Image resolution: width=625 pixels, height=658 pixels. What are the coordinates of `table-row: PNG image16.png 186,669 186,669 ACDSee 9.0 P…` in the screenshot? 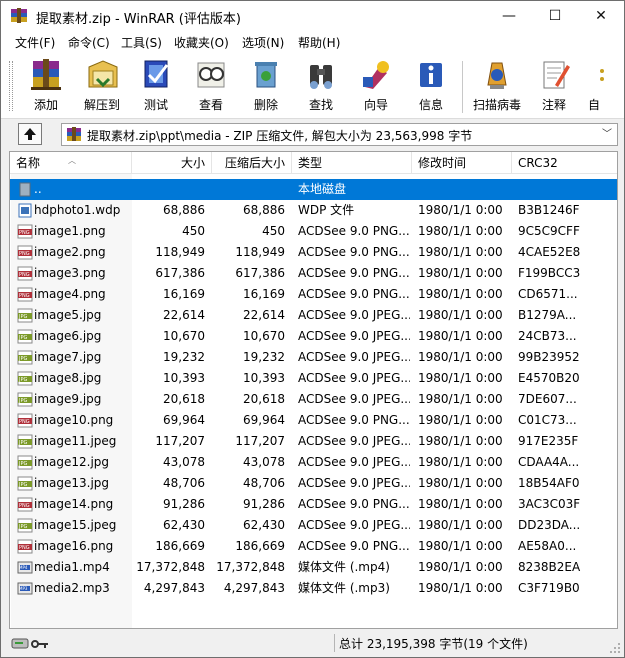 It's located at (313, 546).